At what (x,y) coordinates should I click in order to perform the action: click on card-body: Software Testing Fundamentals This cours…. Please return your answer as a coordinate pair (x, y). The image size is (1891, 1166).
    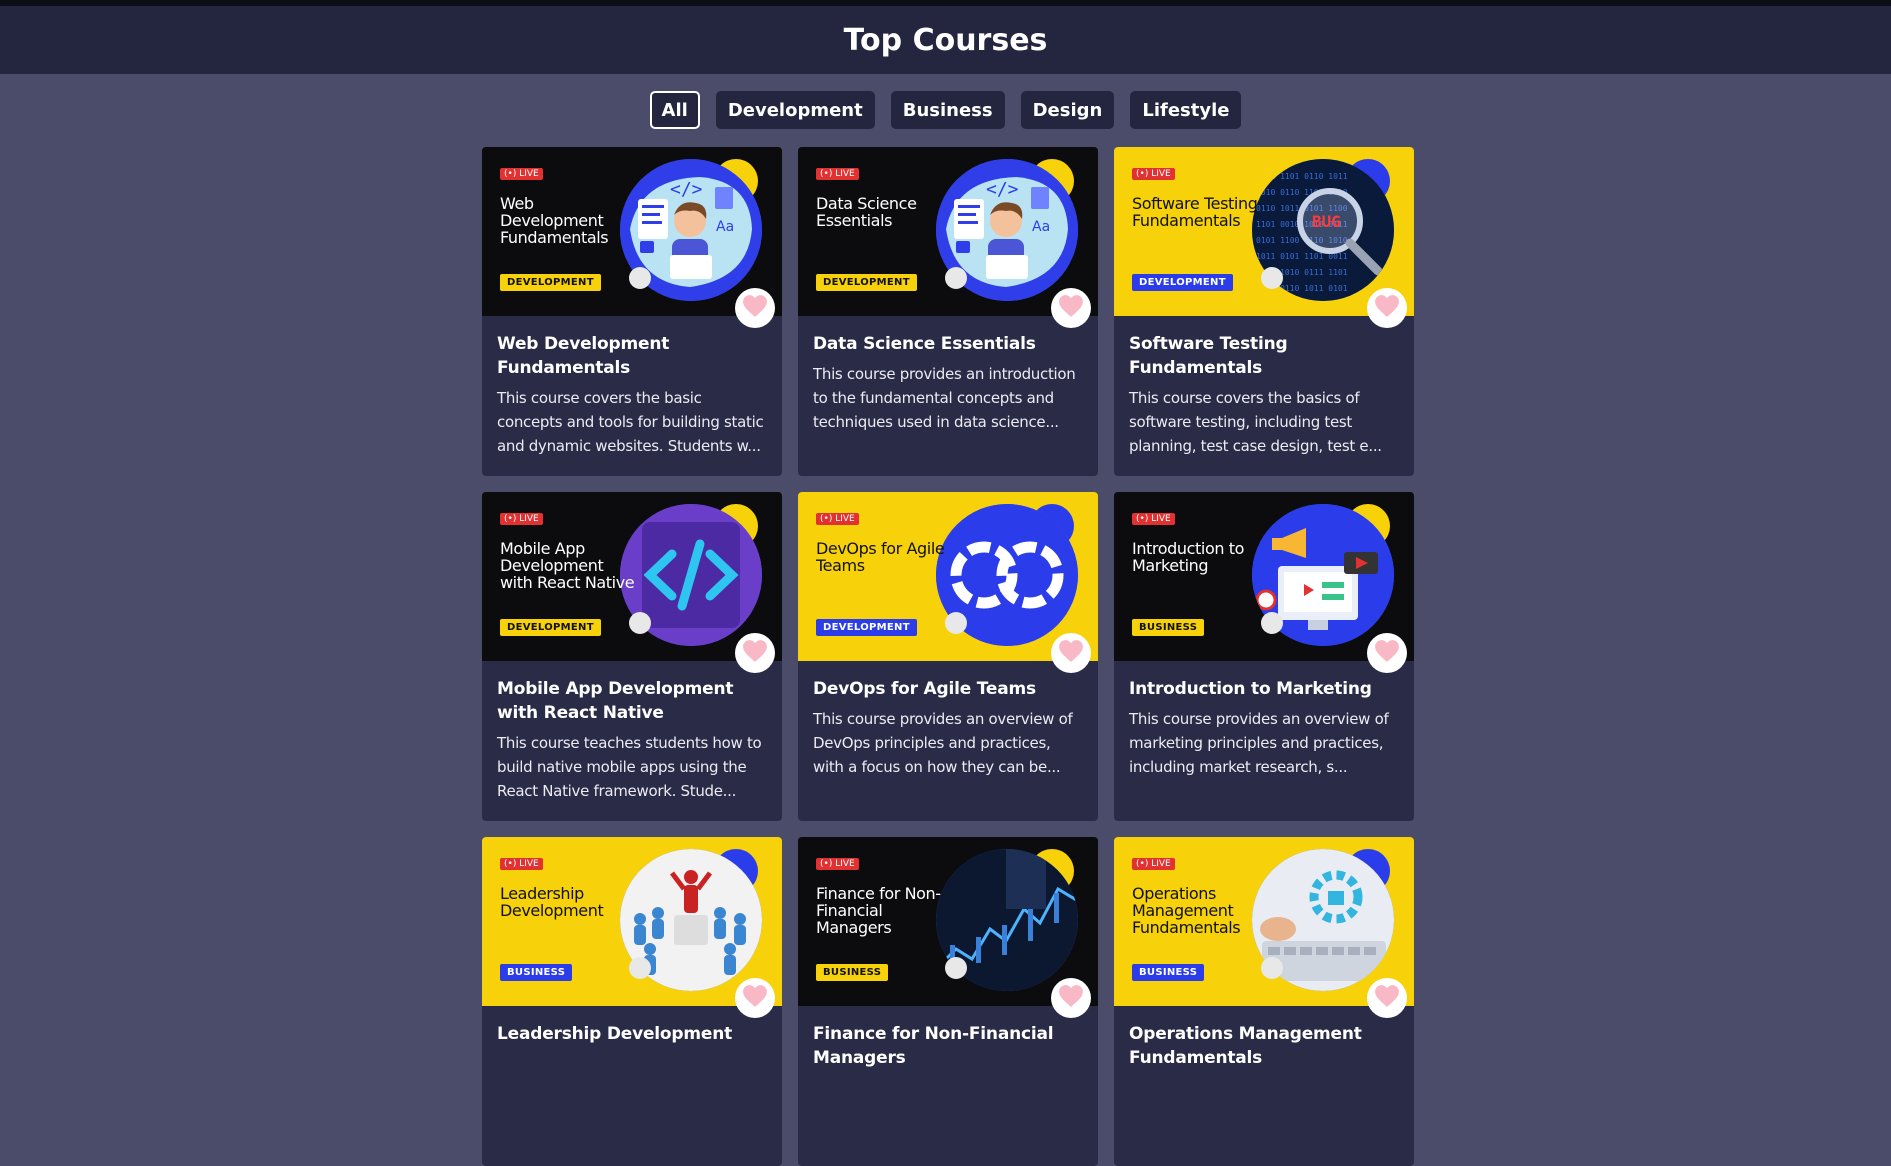
    Looking at the image, I should click on (1264, 387).